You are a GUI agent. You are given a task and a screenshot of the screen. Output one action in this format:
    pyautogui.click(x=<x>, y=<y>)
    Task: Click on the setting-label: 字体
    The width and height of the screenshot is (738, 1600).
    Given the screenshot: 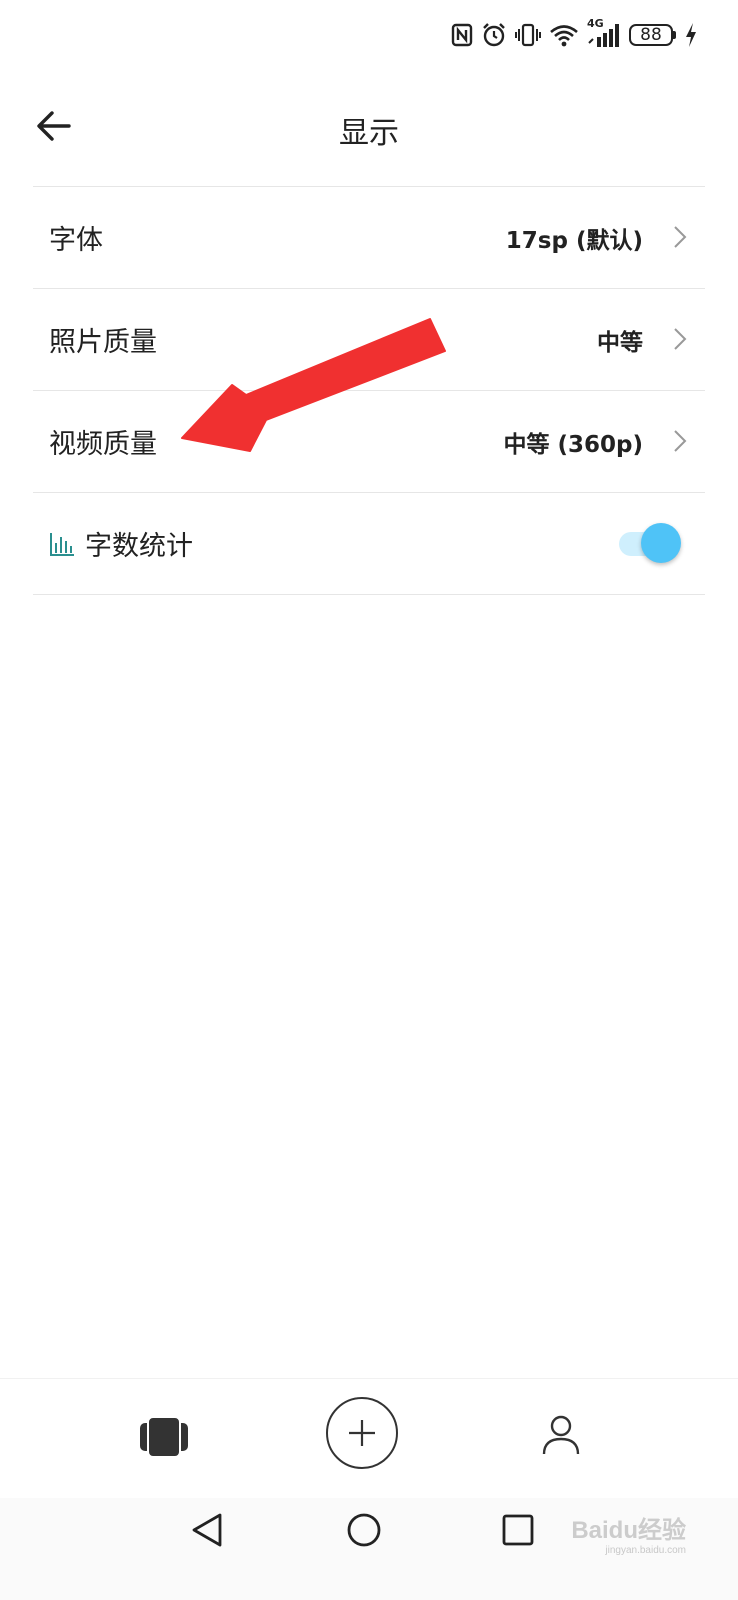 What is the action you would take?
    pyautogui.click(x=76, y=240)
    